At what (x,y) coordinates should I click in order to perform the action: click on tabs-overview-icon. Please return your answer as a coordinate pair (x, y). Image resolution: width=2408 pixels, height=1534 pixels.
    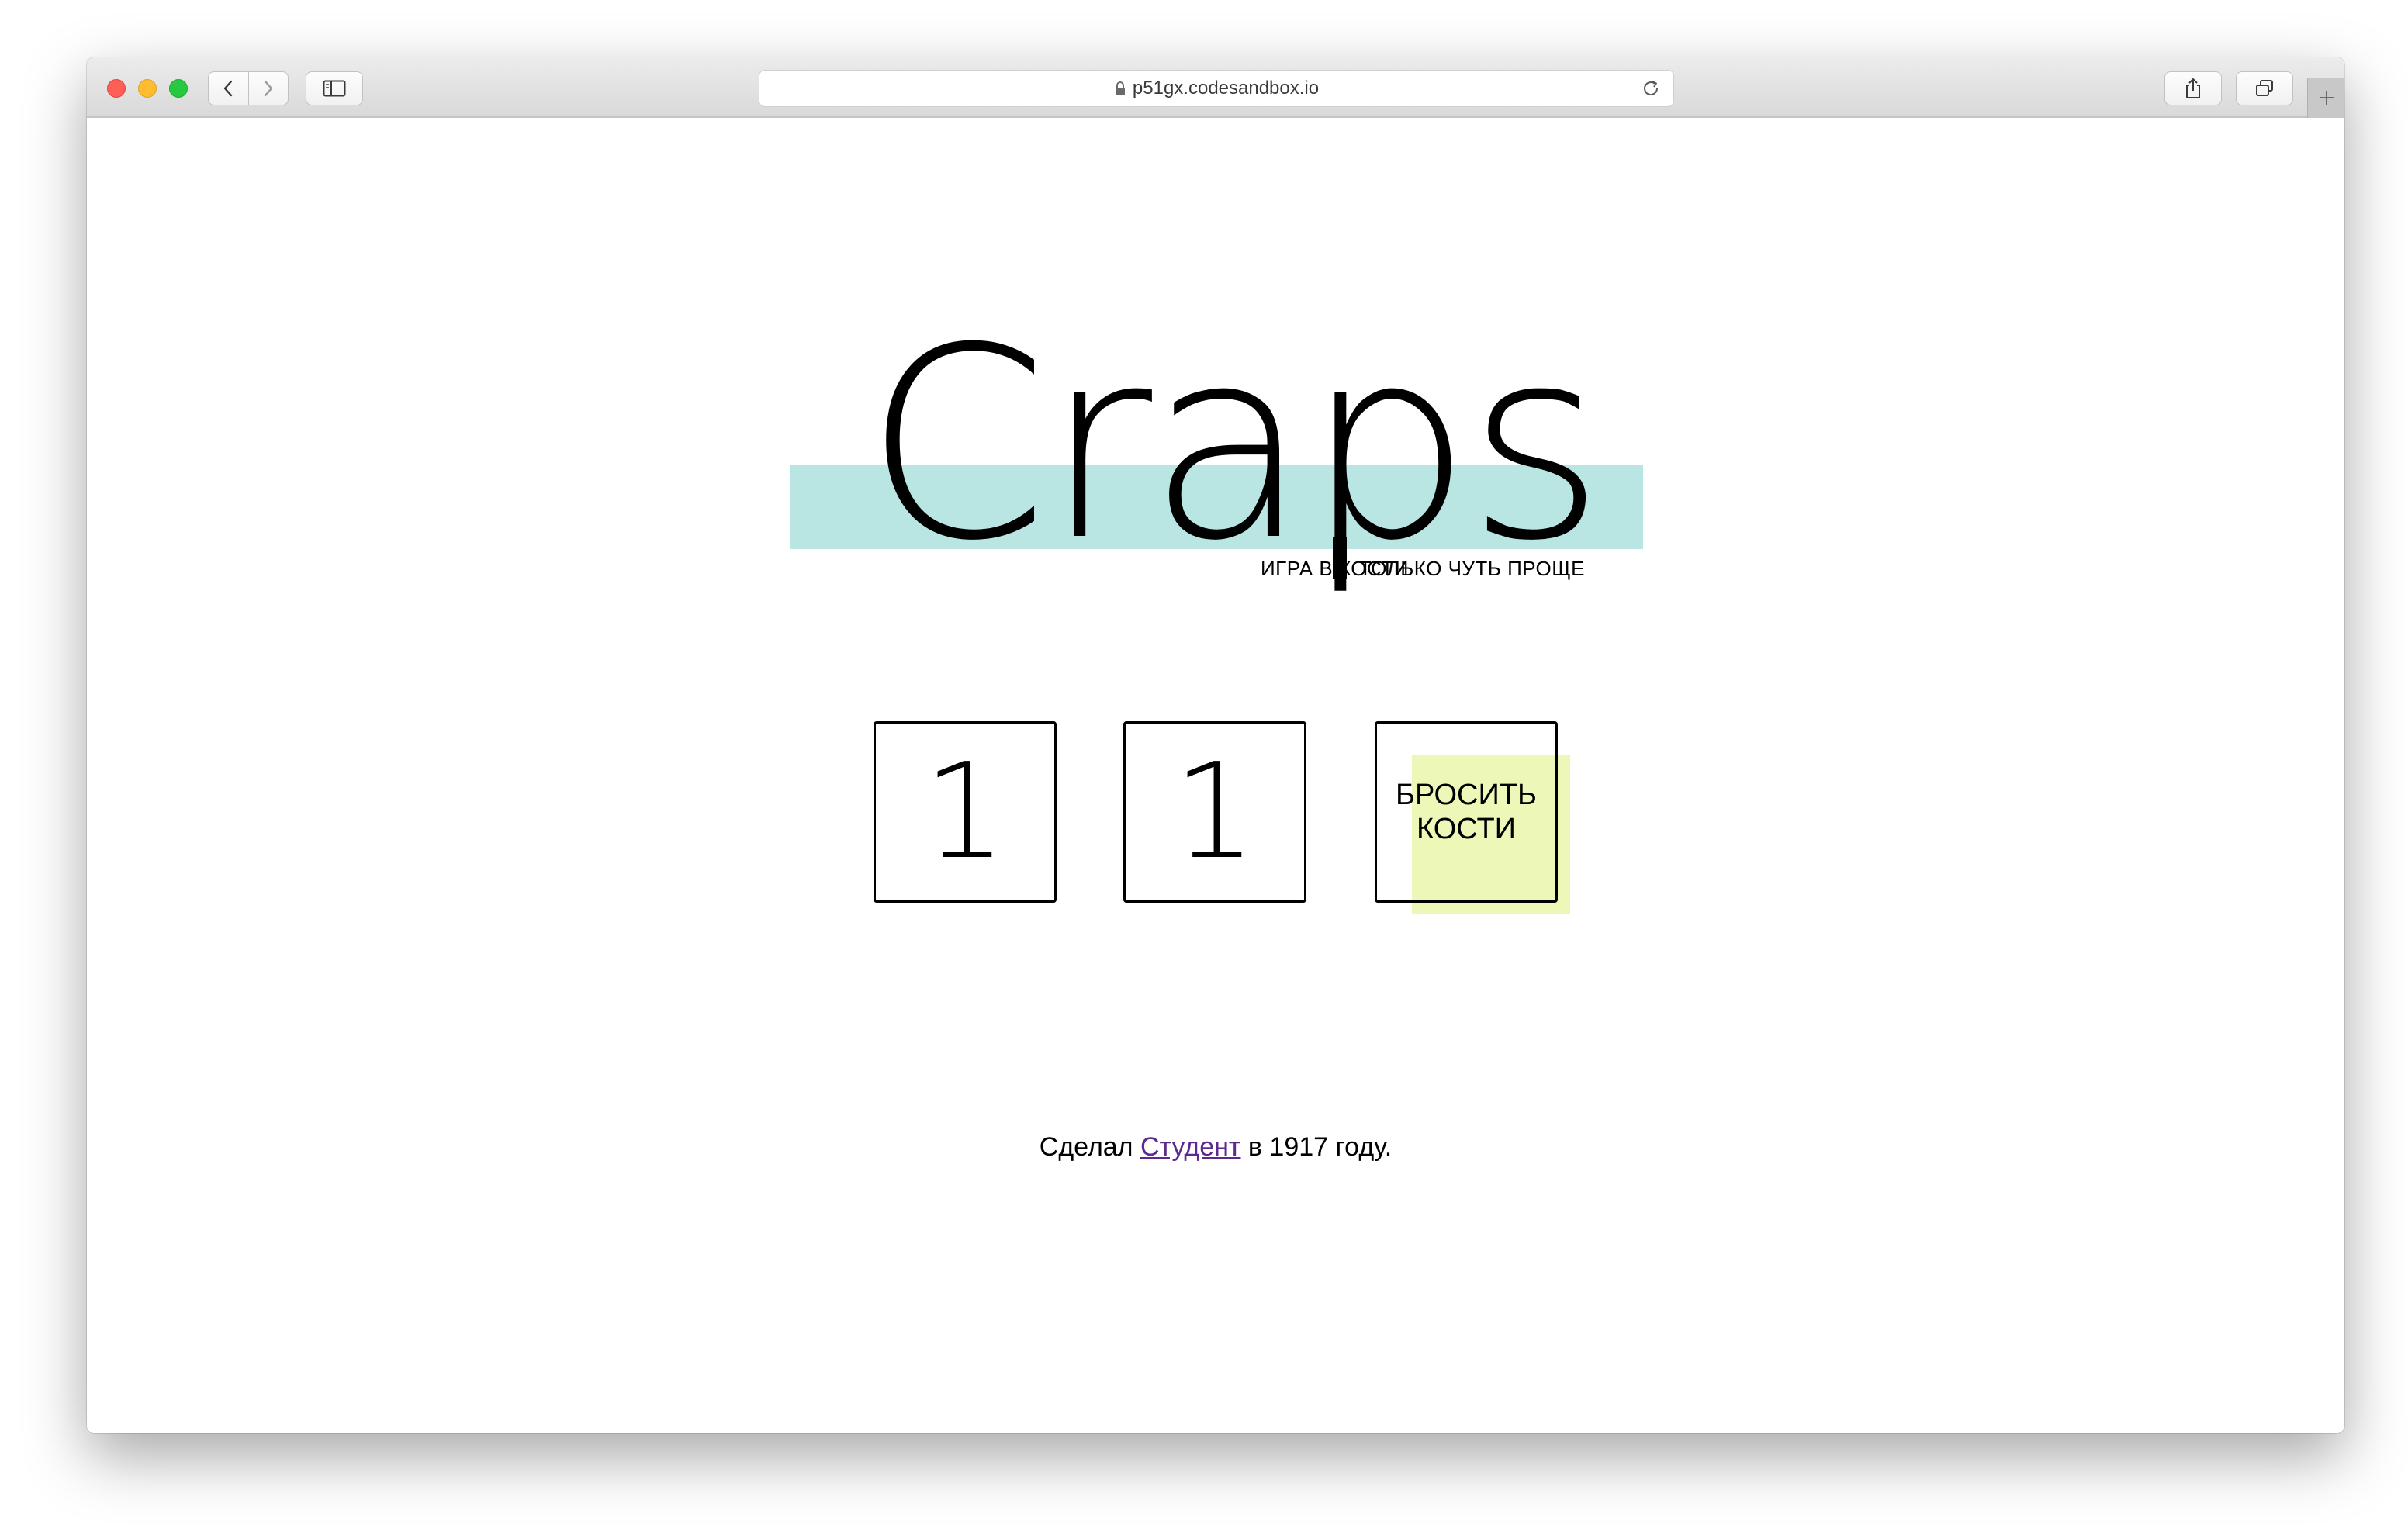
    Looking at the image, I should click on (2265, 88).